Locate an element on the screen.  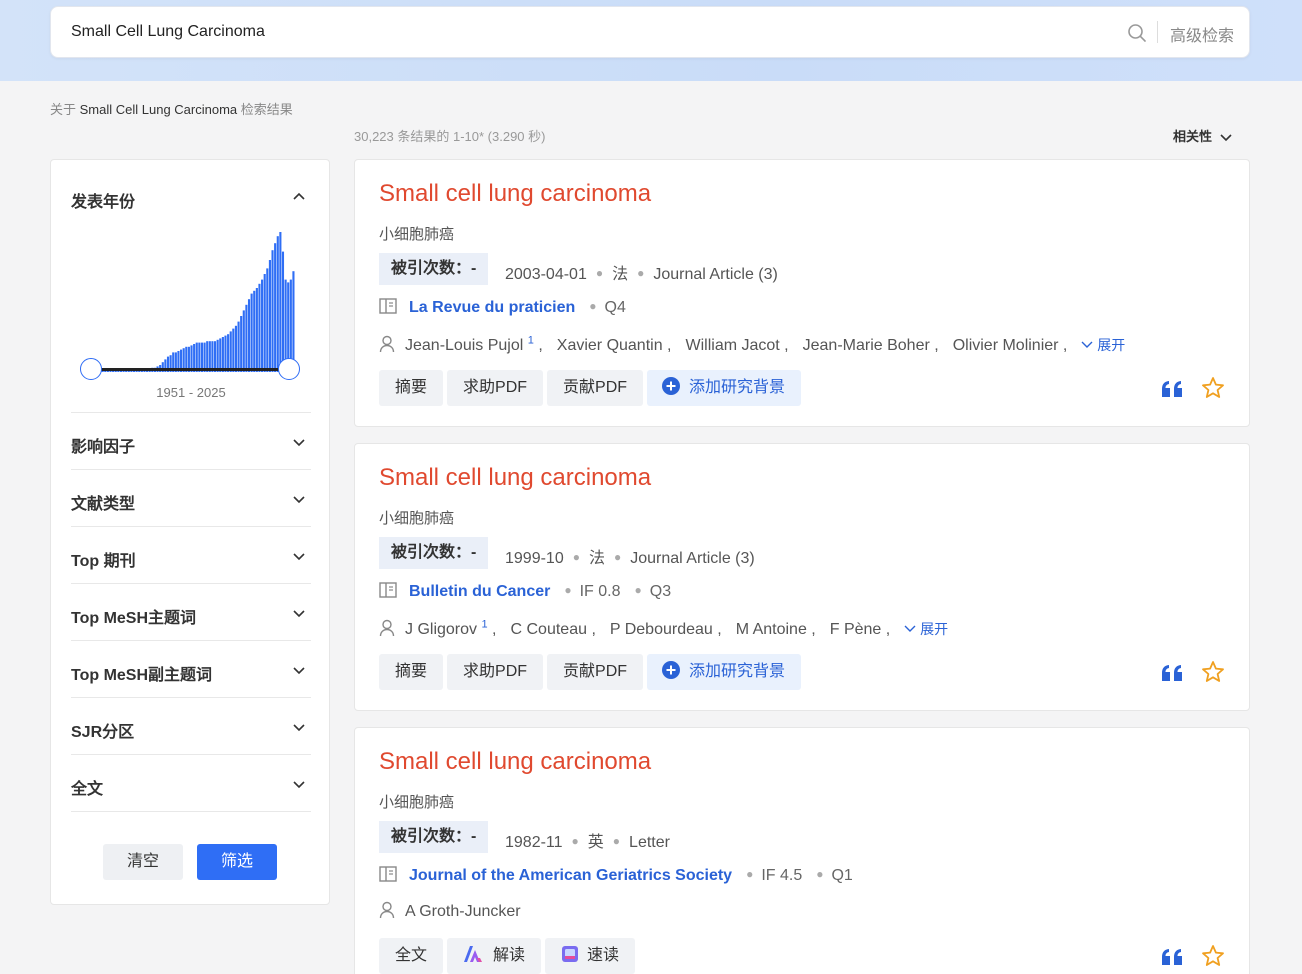
action-buttons: 全文 解读 速读 is located at coordinates (509, 956).